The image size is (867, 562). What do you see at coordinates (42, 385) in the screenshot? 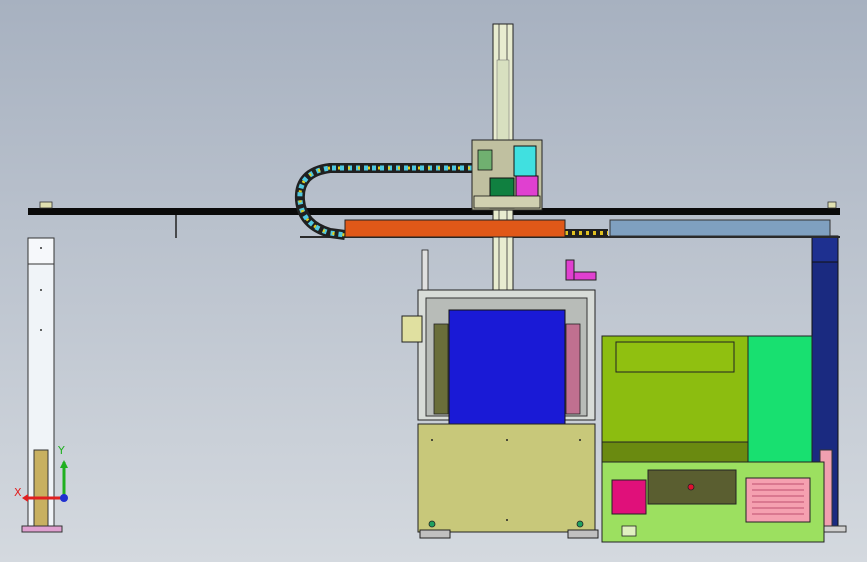
I see `left-support-column` at bounding box center [42, 385].